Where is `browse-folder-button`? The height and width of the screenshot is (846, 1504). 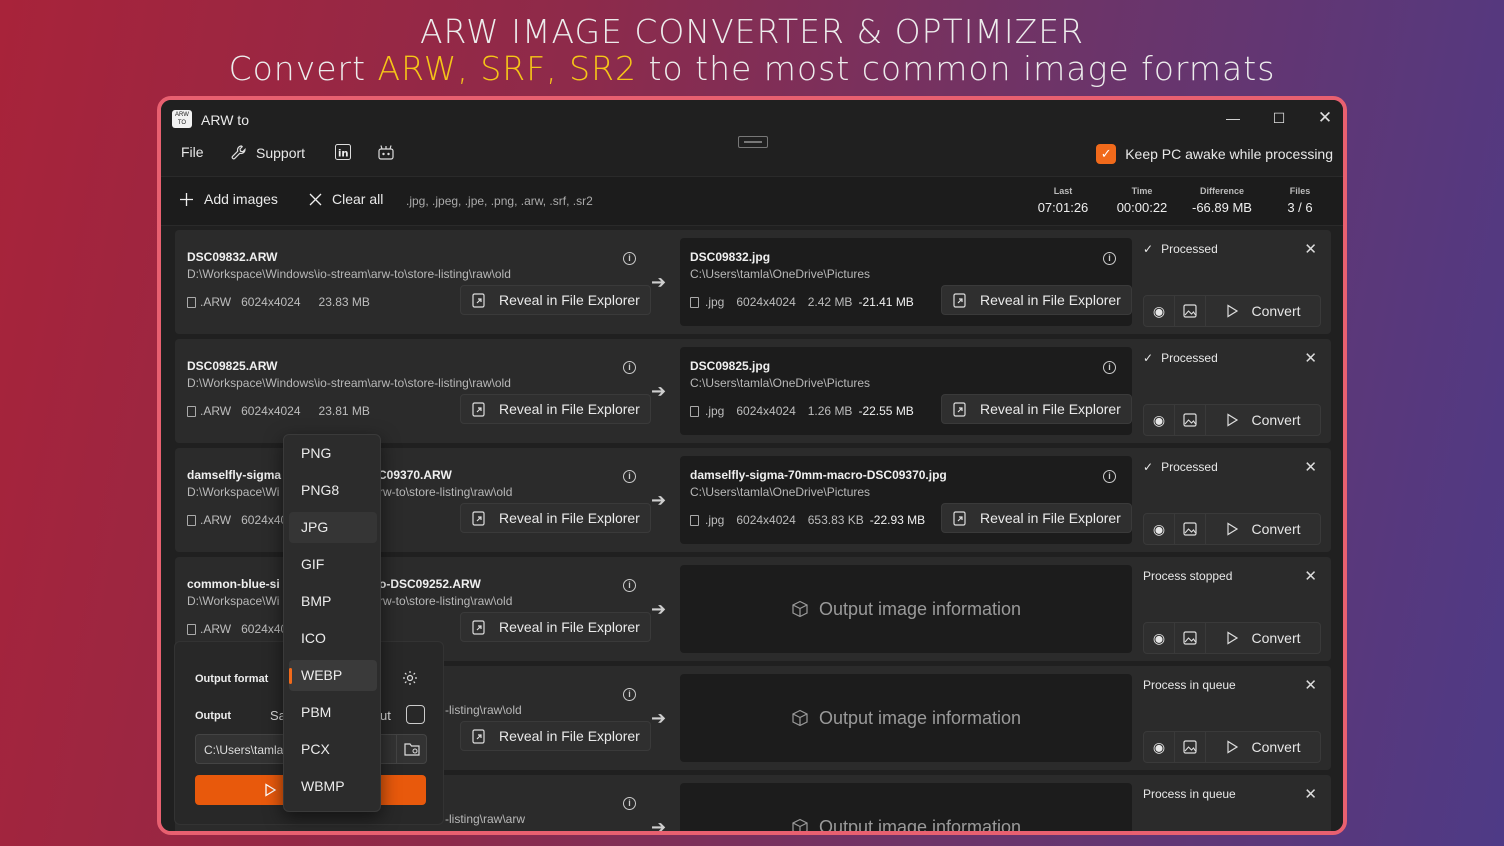
browse-folder-button is located at coordinates (411, 749).